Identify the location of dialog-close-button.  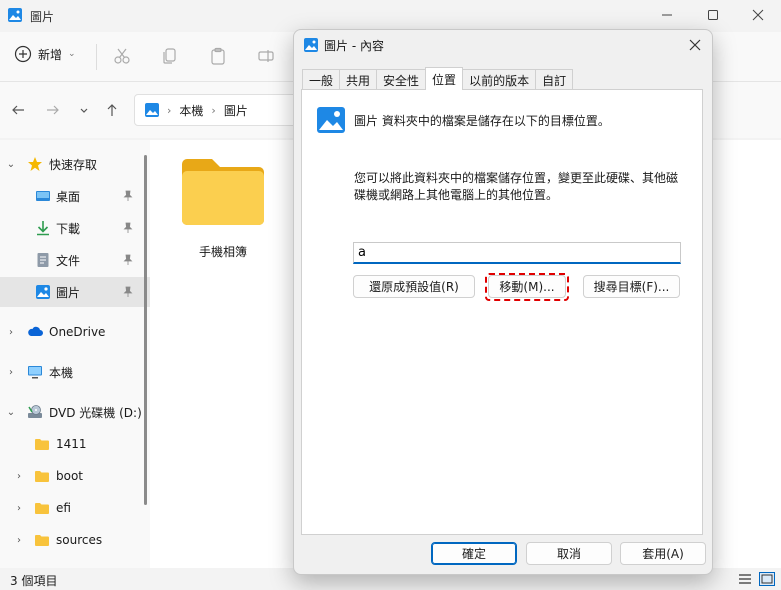
(695, 45).